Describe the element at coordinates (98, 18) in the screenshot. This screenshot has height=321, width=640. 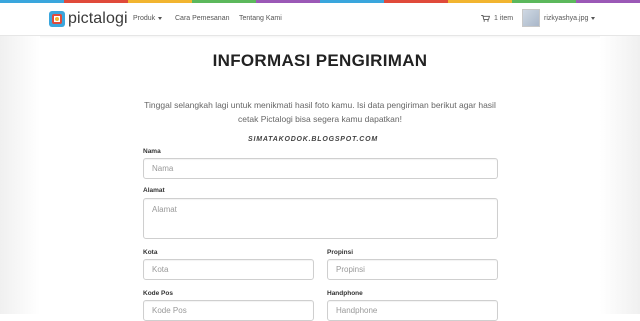
I see `brand-name: pictalogi` at that location.